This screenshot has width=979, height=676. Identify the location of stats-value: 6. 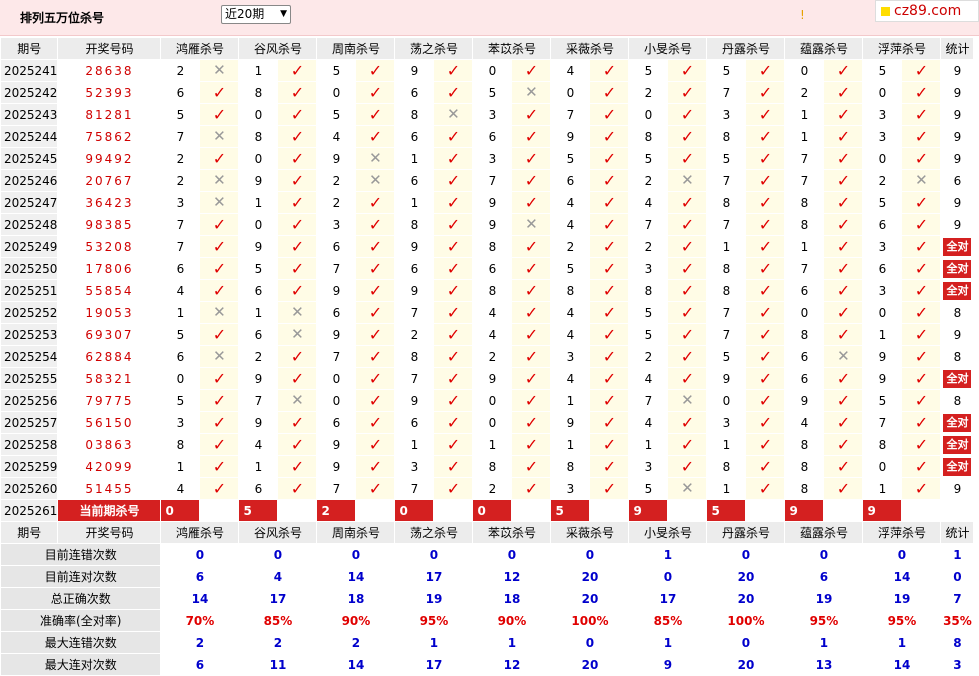
(200, 664).